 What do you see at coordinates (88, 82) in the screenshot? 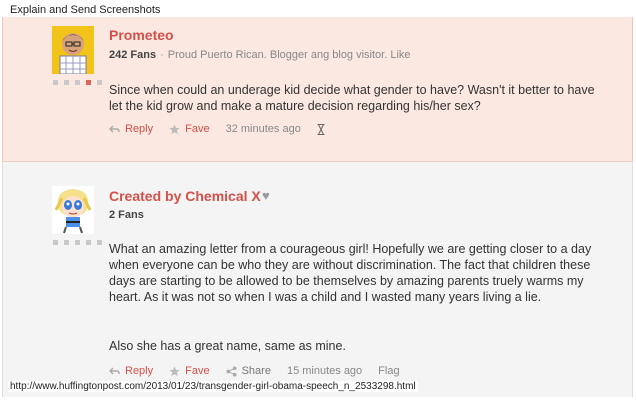
I see `rank-dot-active` at bounding box center [88, 82].